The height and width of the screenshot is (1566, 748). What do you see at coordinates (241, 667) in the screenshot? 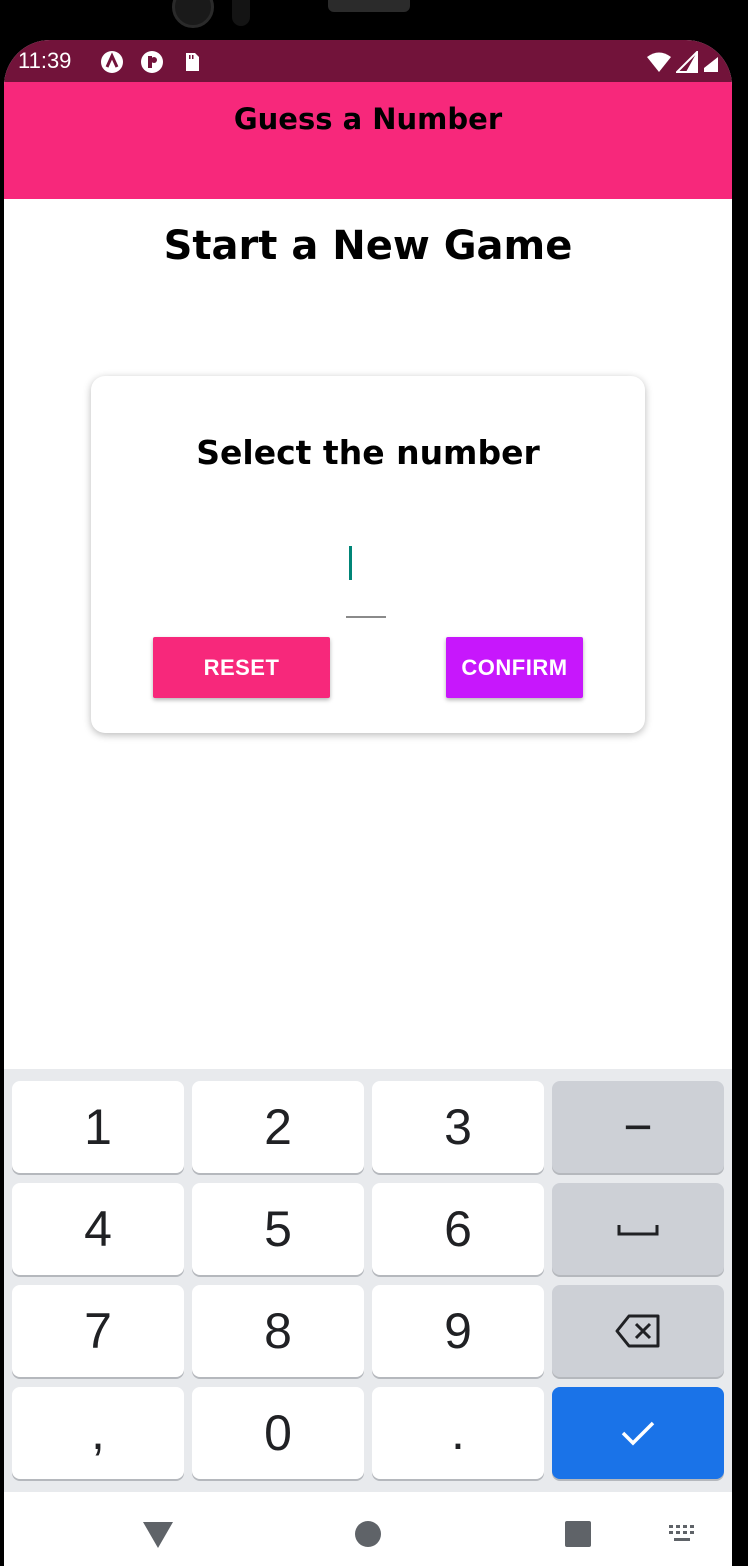
I see `reset-button: RESET` at bounding box center [241, 667].